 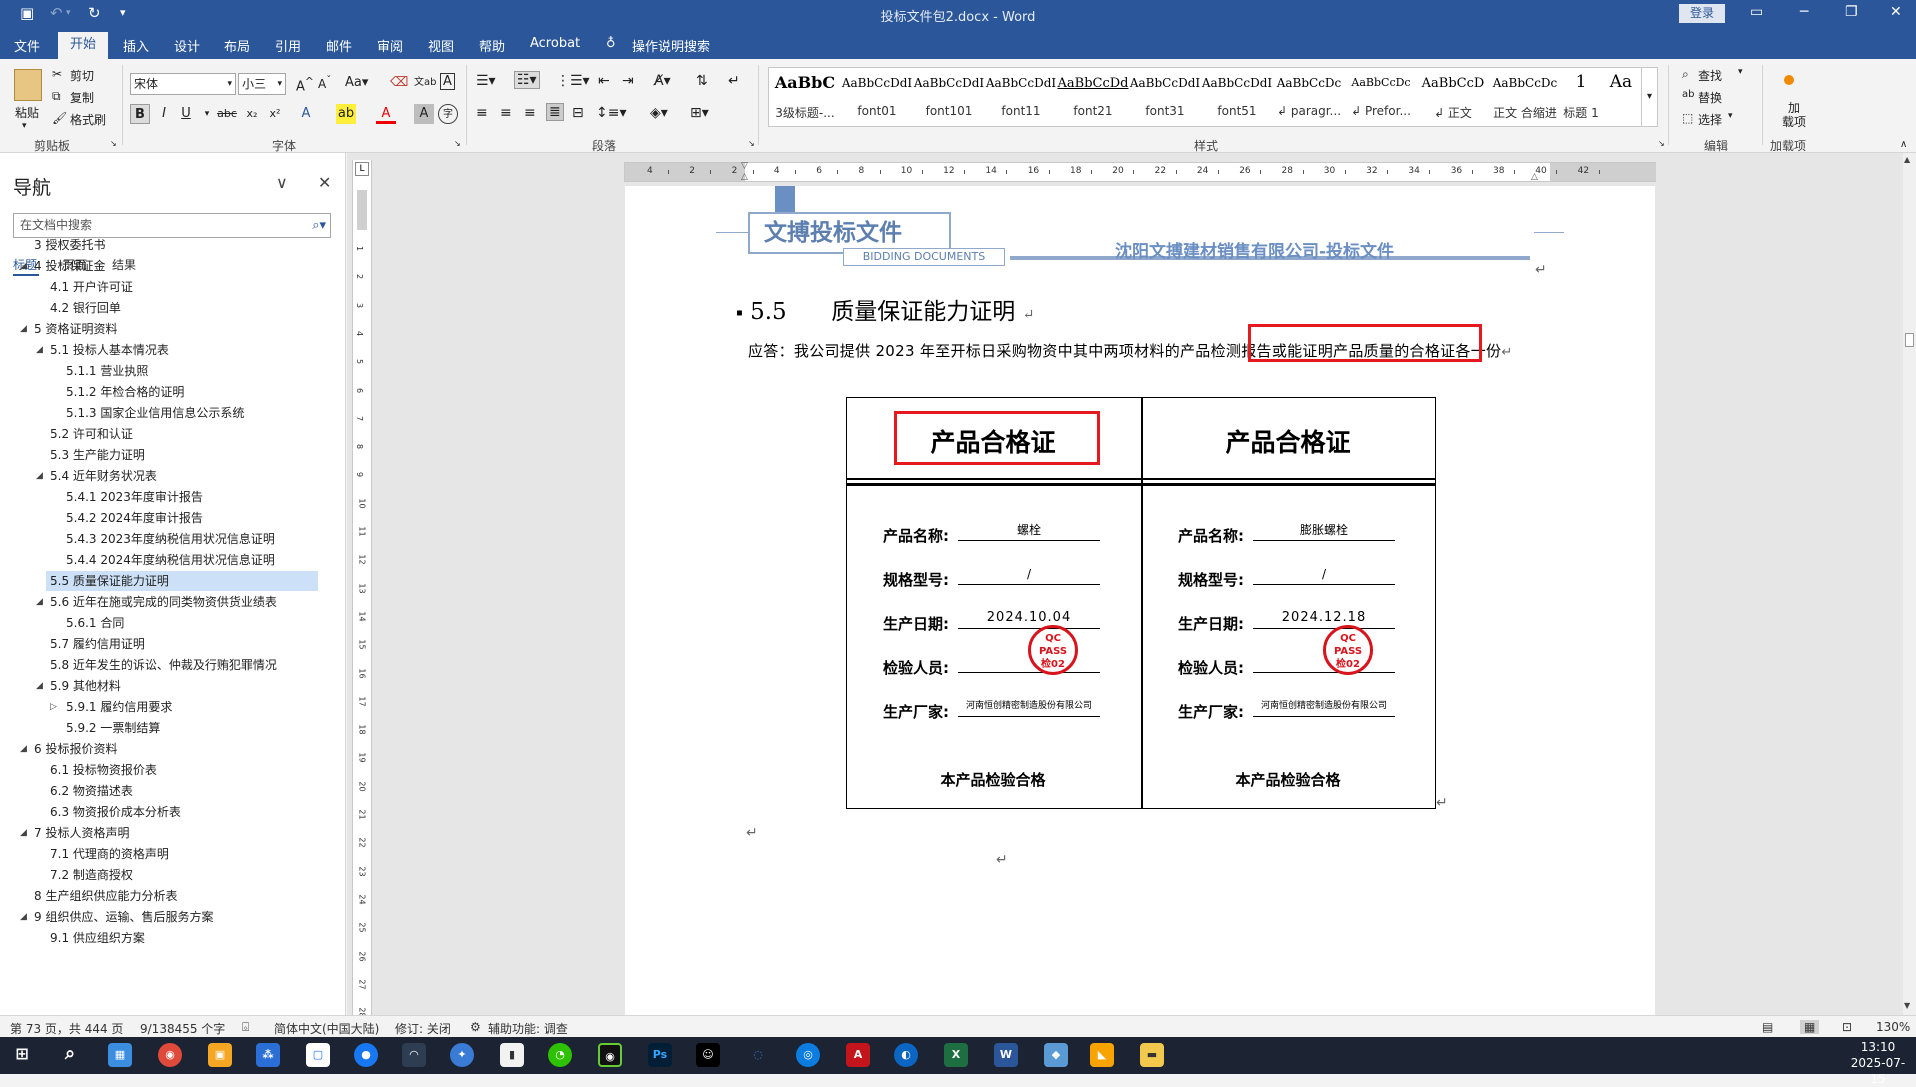 I want to click on word-count: 9/138455 个字, so click(x=182, y=1028).